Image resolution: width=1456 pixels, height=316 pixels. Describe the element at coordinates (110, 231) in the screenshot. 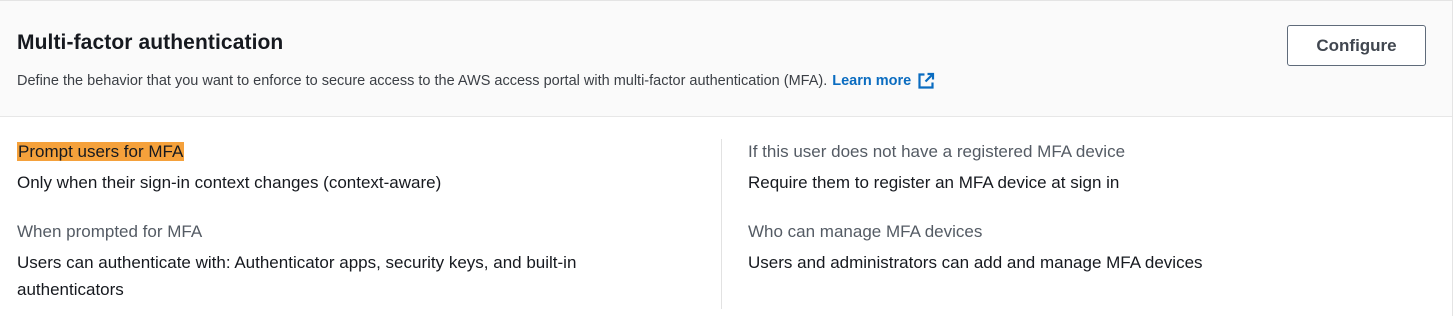

I see `field-label: When prompted for MFA` at that location.